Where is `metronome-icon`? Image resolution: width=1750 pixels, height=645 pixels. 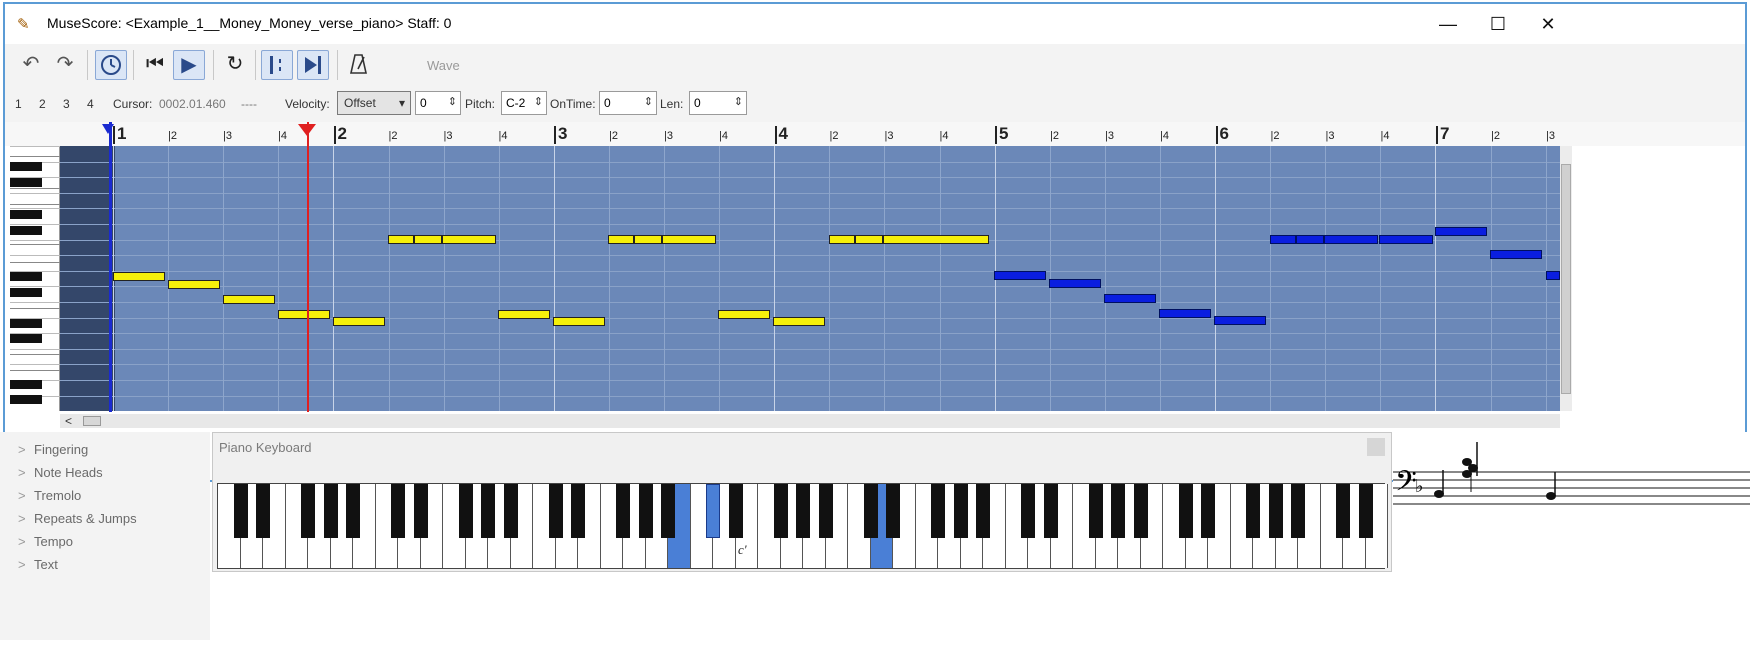 metronome-icon is located at coordinates (359, 65).